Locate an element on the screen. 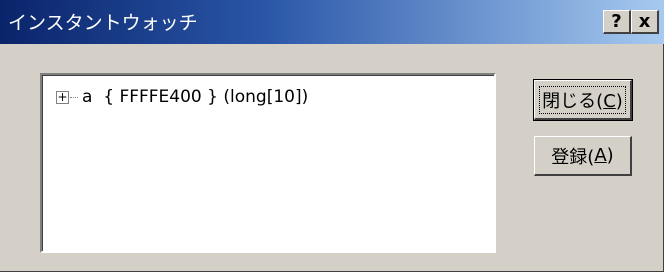 Image resolution: width=664 pixels, height=272 pixels. register-button-mnemonic: A is located at coordinates (600, 155).